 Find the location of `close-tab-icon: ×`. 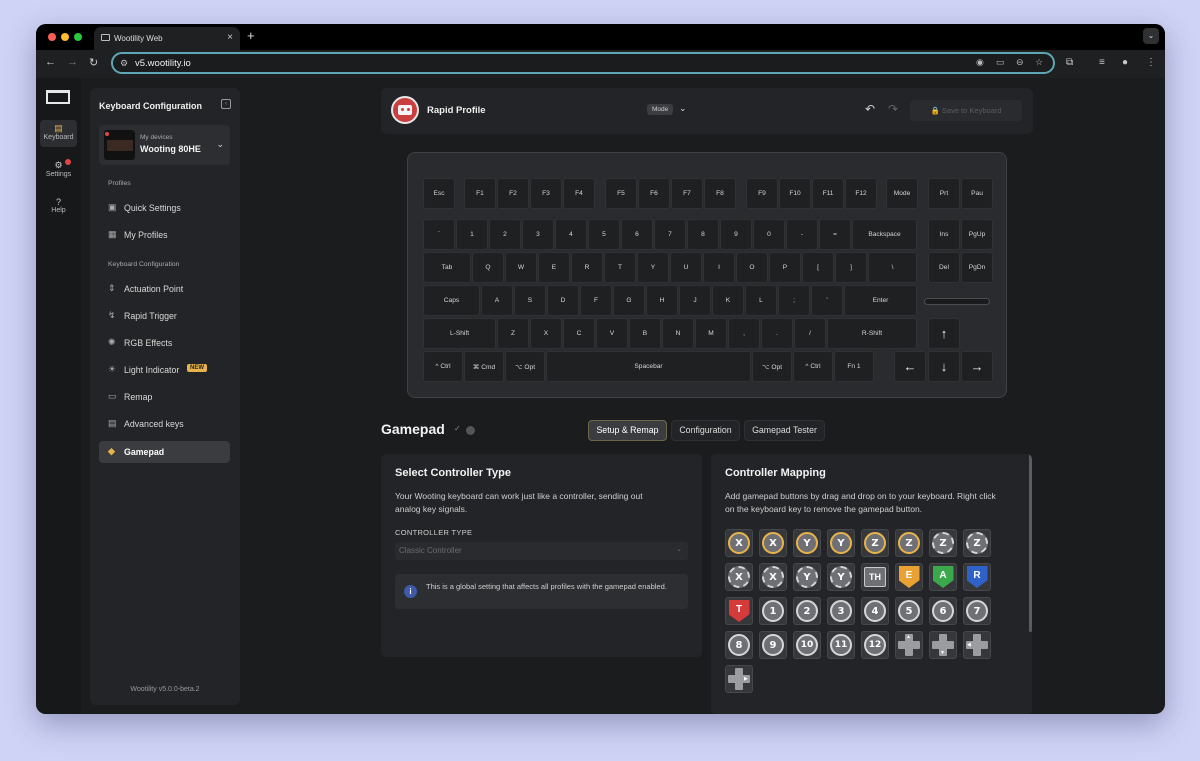

close-tab-icon: × is located at coordinates (230, 37).